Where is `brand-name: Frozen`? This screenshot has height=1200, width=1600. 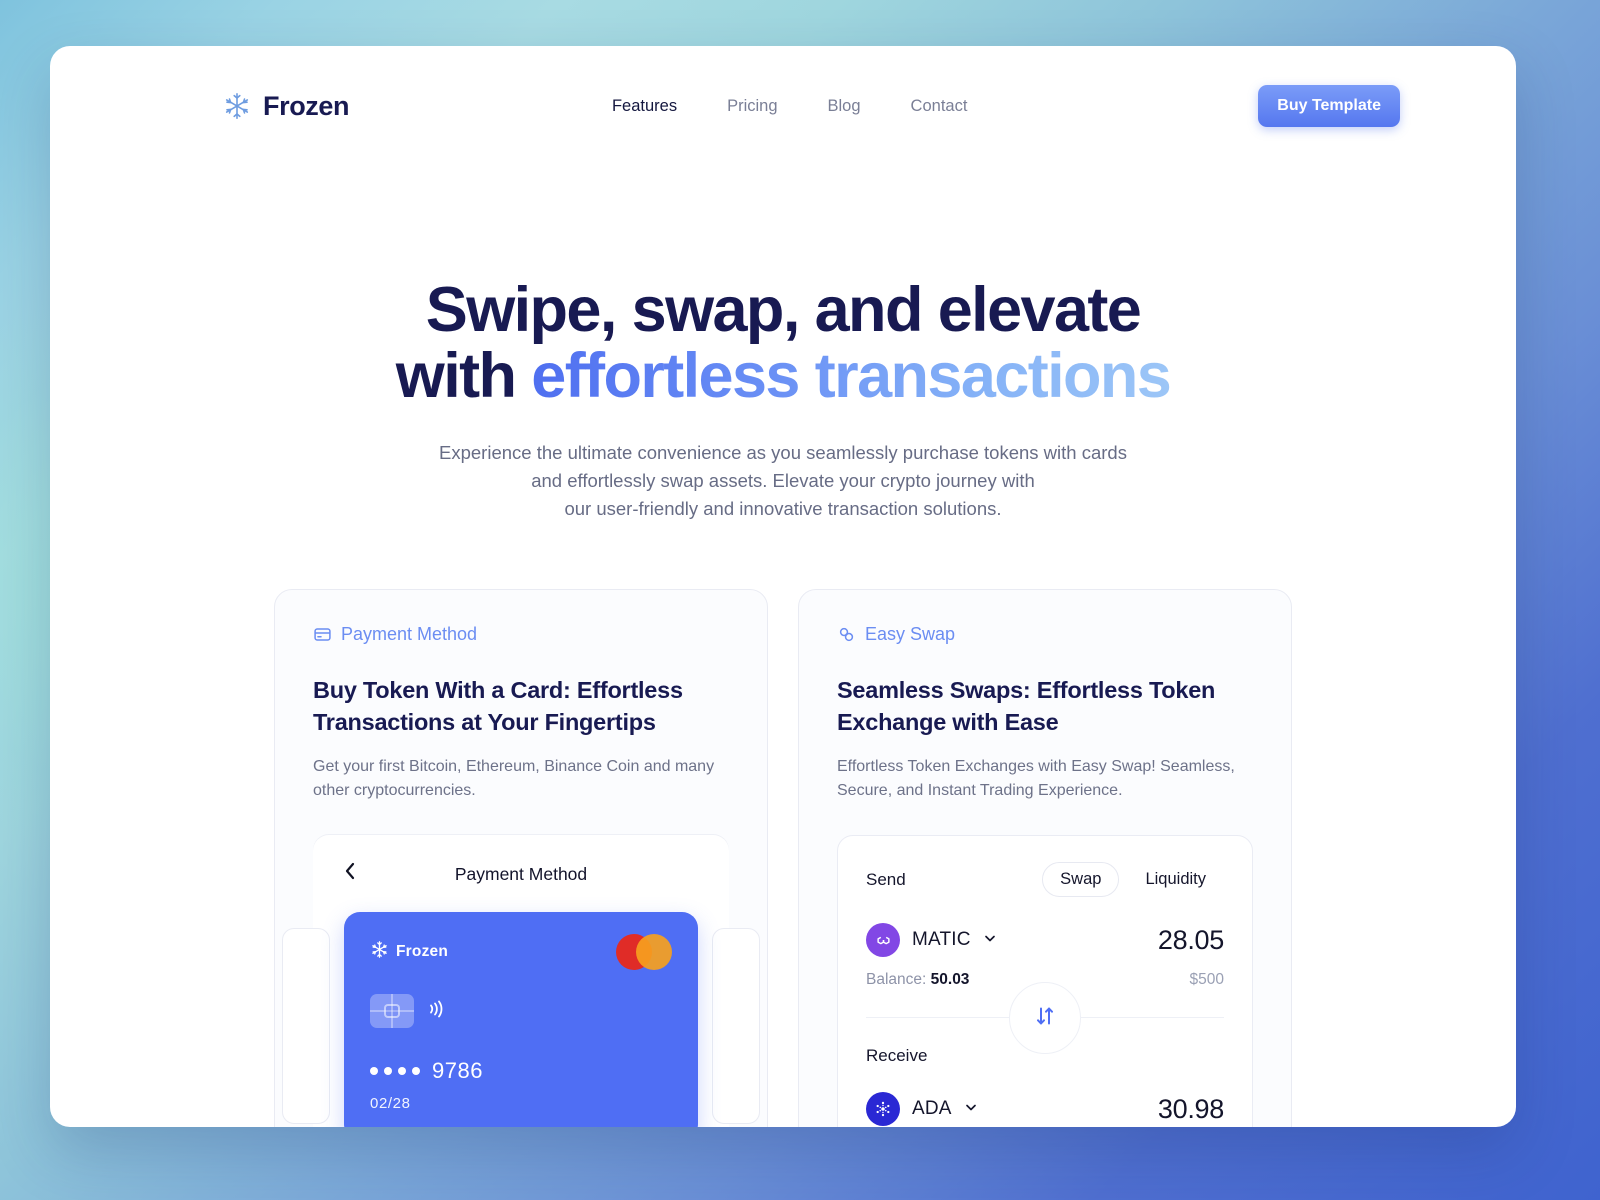 brand-name: Frozen is located at coordinates (306, 105).